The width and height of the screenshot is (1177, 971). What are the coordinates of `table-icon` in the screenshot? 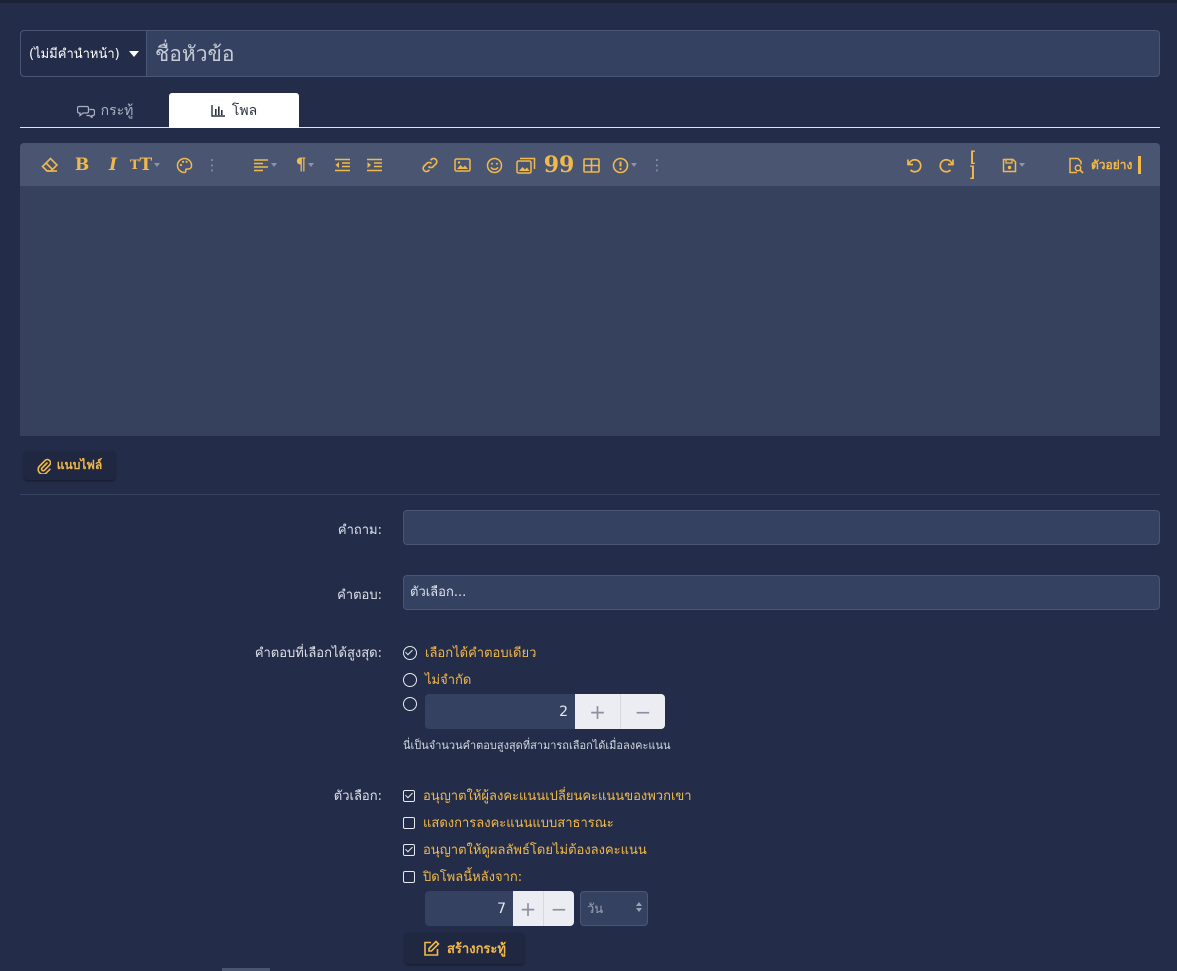 It's located at (591, 165).